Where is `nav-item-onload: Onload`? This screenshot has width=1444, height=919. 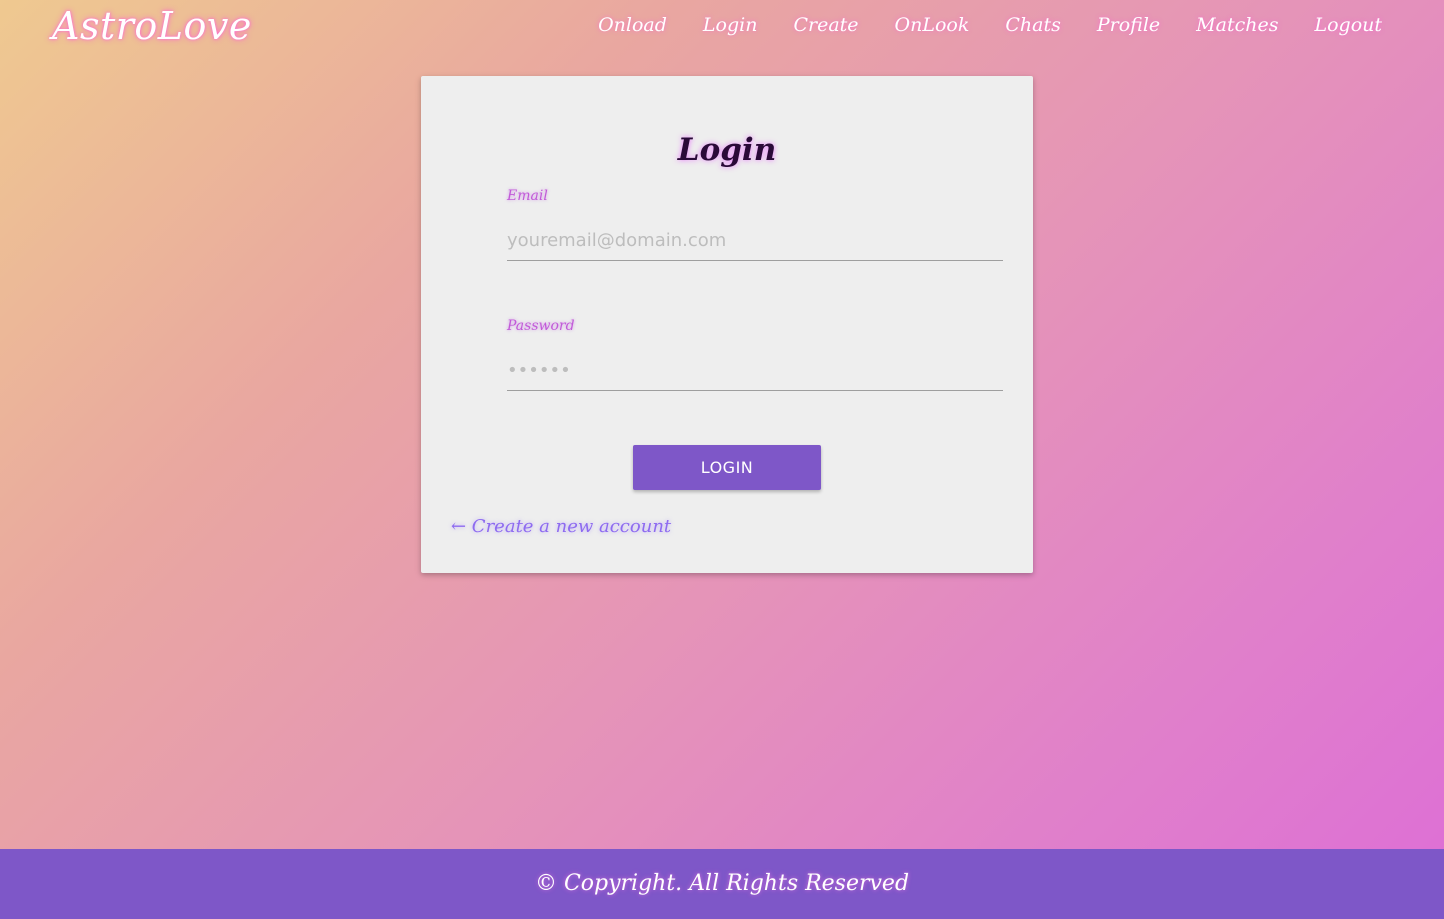
nav-item-onload: Onload is located at coordinates (632, 25).